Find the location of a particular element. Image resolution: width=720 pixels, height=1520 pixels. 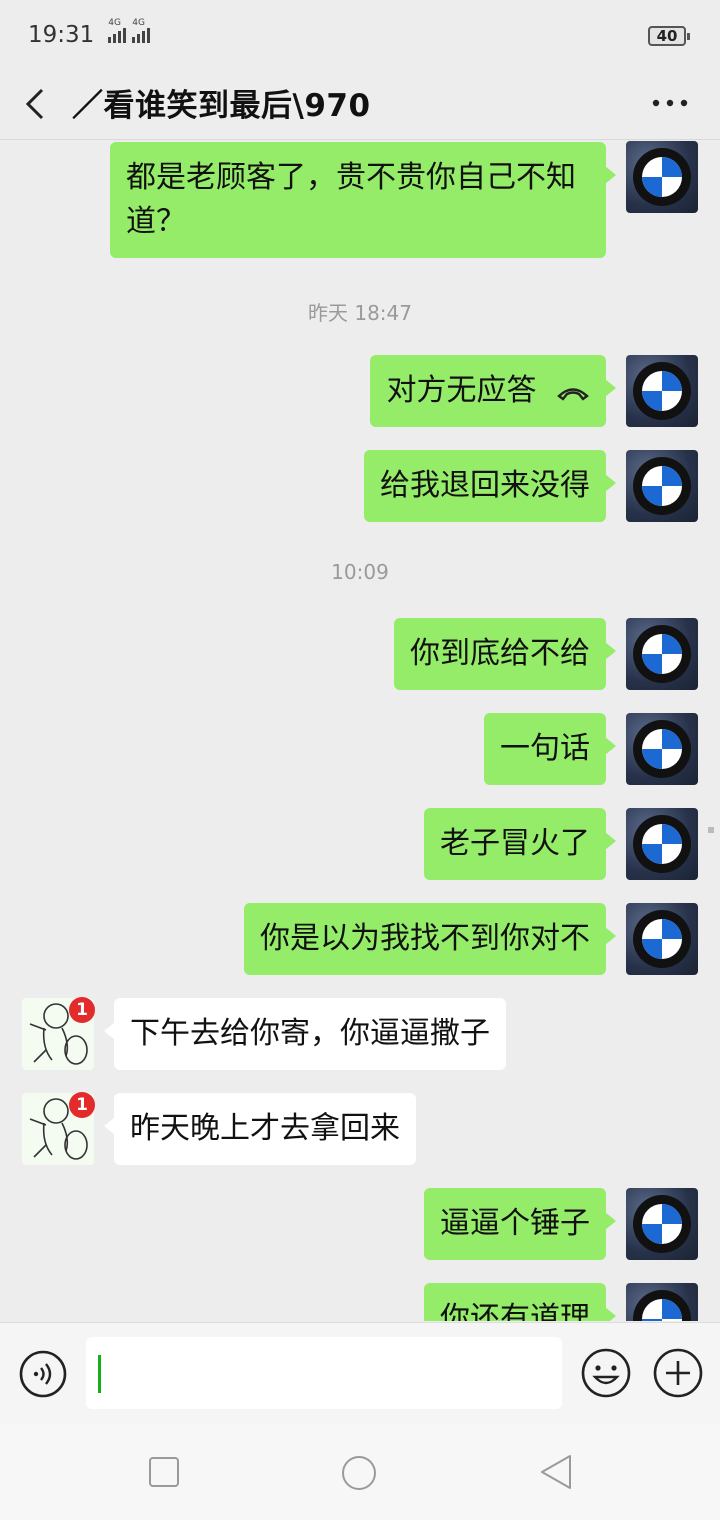

scrollbar is located at coordinates (711, 830).